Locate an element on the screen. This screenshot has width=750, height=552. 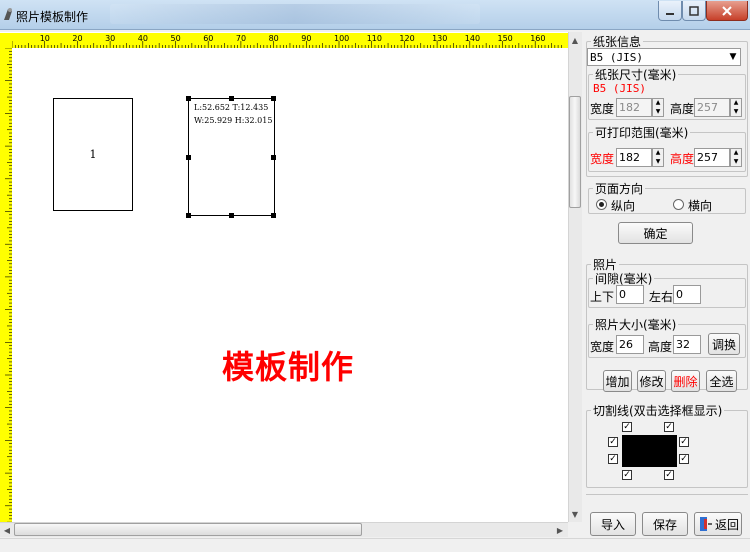
ruler-label: 90 is located at coordinates (306, 38).